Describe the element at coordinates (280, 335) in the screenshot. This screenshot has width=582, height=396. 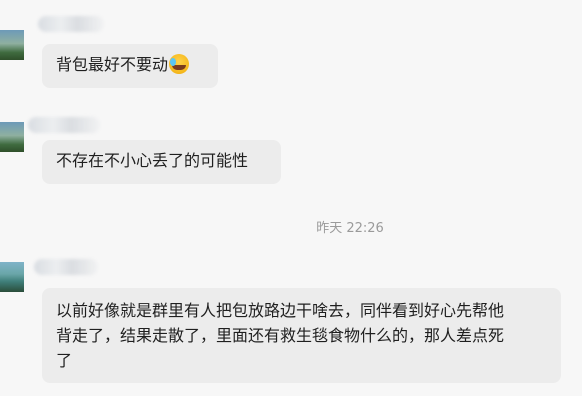
I see `message-line: 背走了，结果走散了，里面还有救生毯食物什么的，那人差点死` at that location.